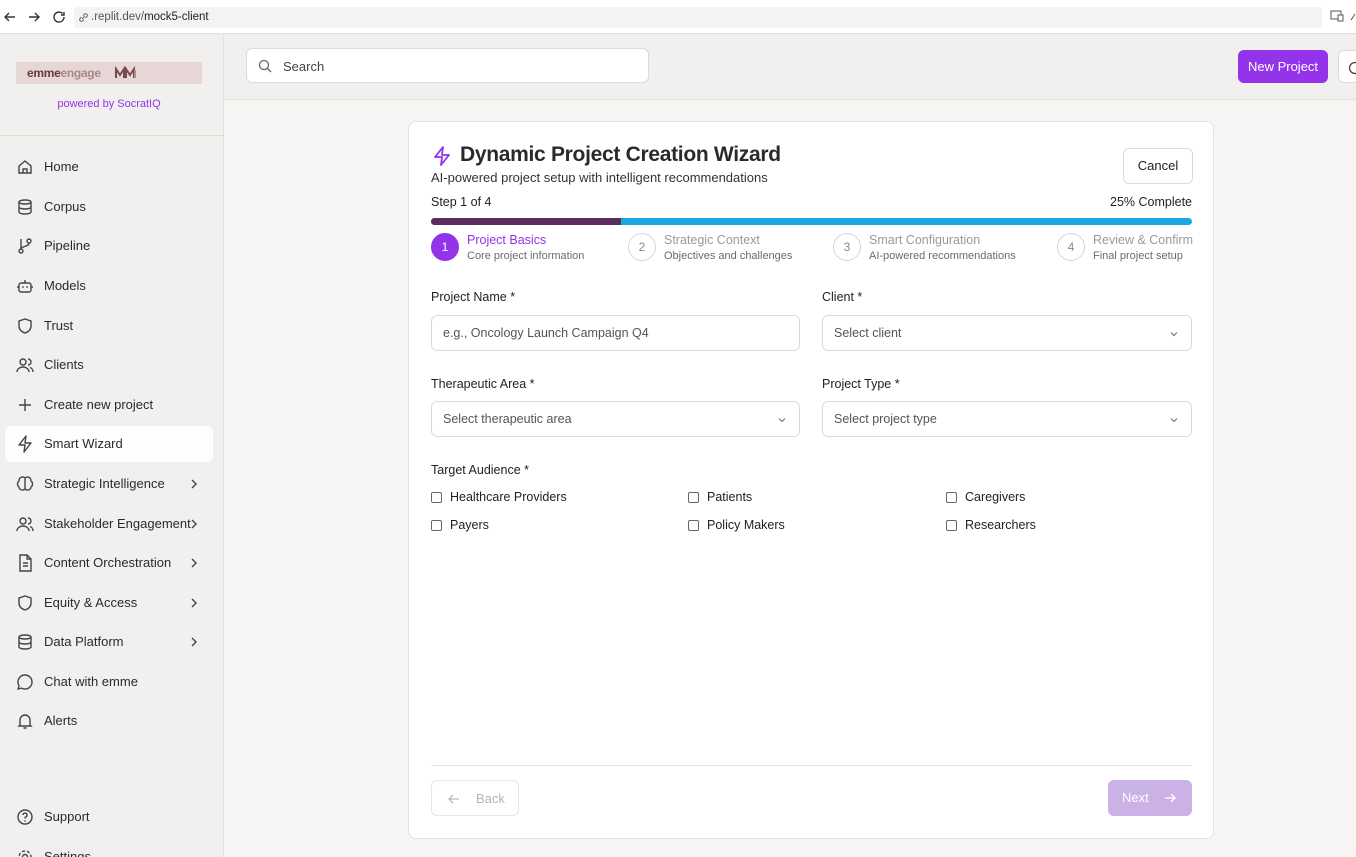 This screenshot has width=1356, height=857. What do you see at coordinates (1353, 16) in the screenshot?
I see `extension-icon` at bounding box center [1353, 16].